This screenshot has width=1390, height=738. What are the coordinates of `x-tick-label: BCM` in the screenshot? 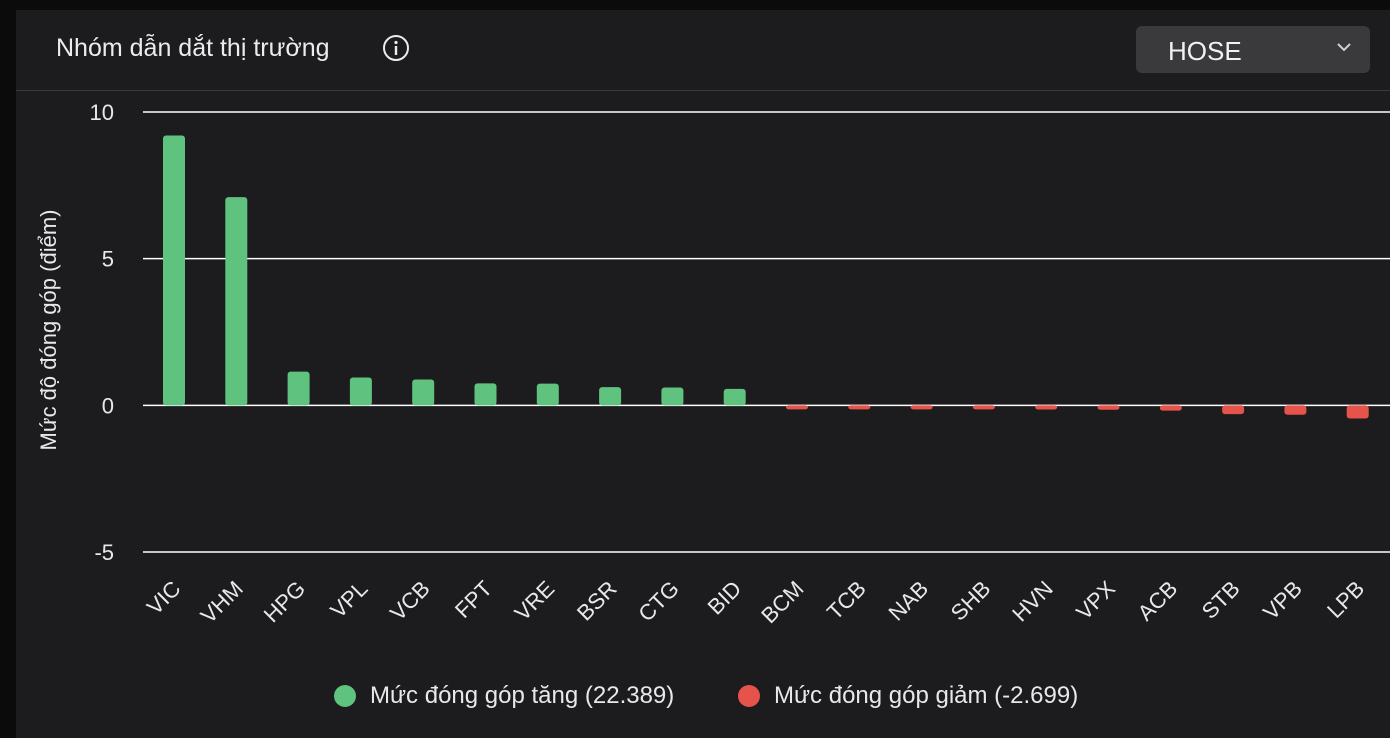 It's located at (782, 602).